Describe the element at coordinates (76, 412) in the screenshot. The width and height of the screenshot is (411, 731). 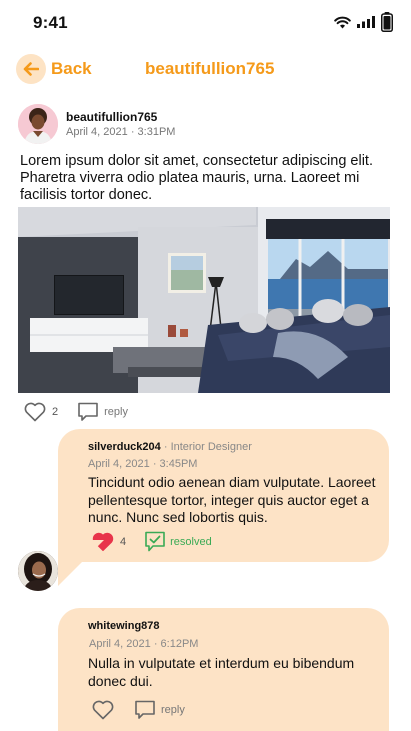
I see `post-actions: 2 reply` at that location.